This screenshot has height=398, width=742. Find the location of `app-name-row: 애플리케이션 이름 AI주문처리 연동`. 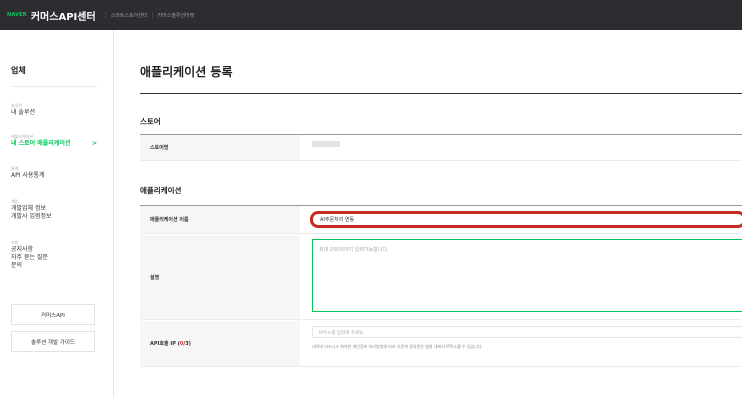

app-name-row: 애플리케이션 이름 AI주문처리 연동 is located at coordinates (441, 220).